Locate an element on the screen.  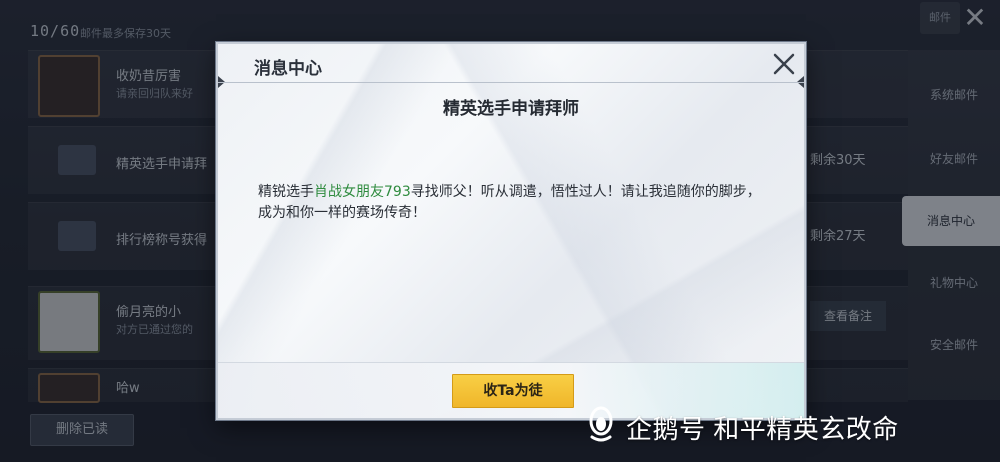
accept-apprentice-button: 收Ta为徒 is located at coordinates (513, 391).